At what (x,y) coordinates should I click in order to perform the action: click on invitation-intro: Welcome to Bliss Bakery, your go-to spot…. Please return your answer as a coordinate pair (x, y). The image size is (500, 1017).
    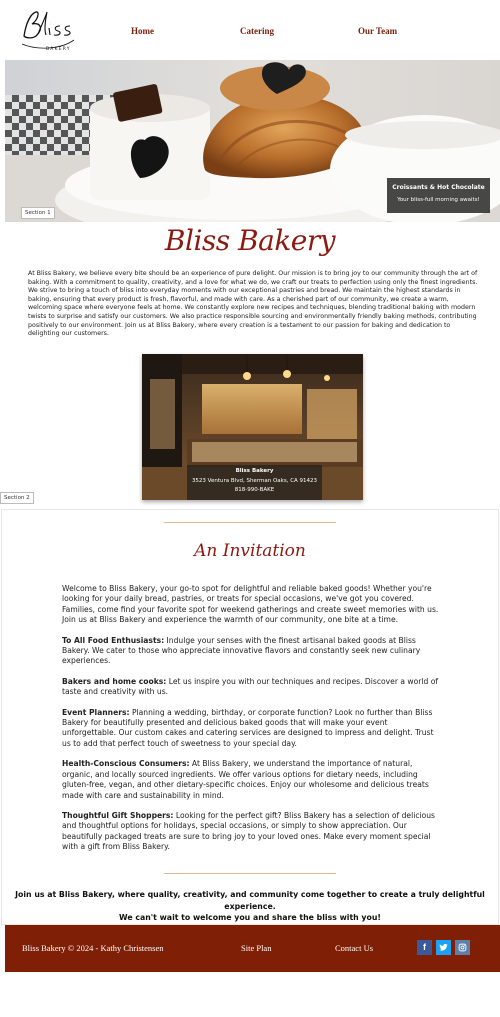
    Looking at the image, I should click on (250, 604).